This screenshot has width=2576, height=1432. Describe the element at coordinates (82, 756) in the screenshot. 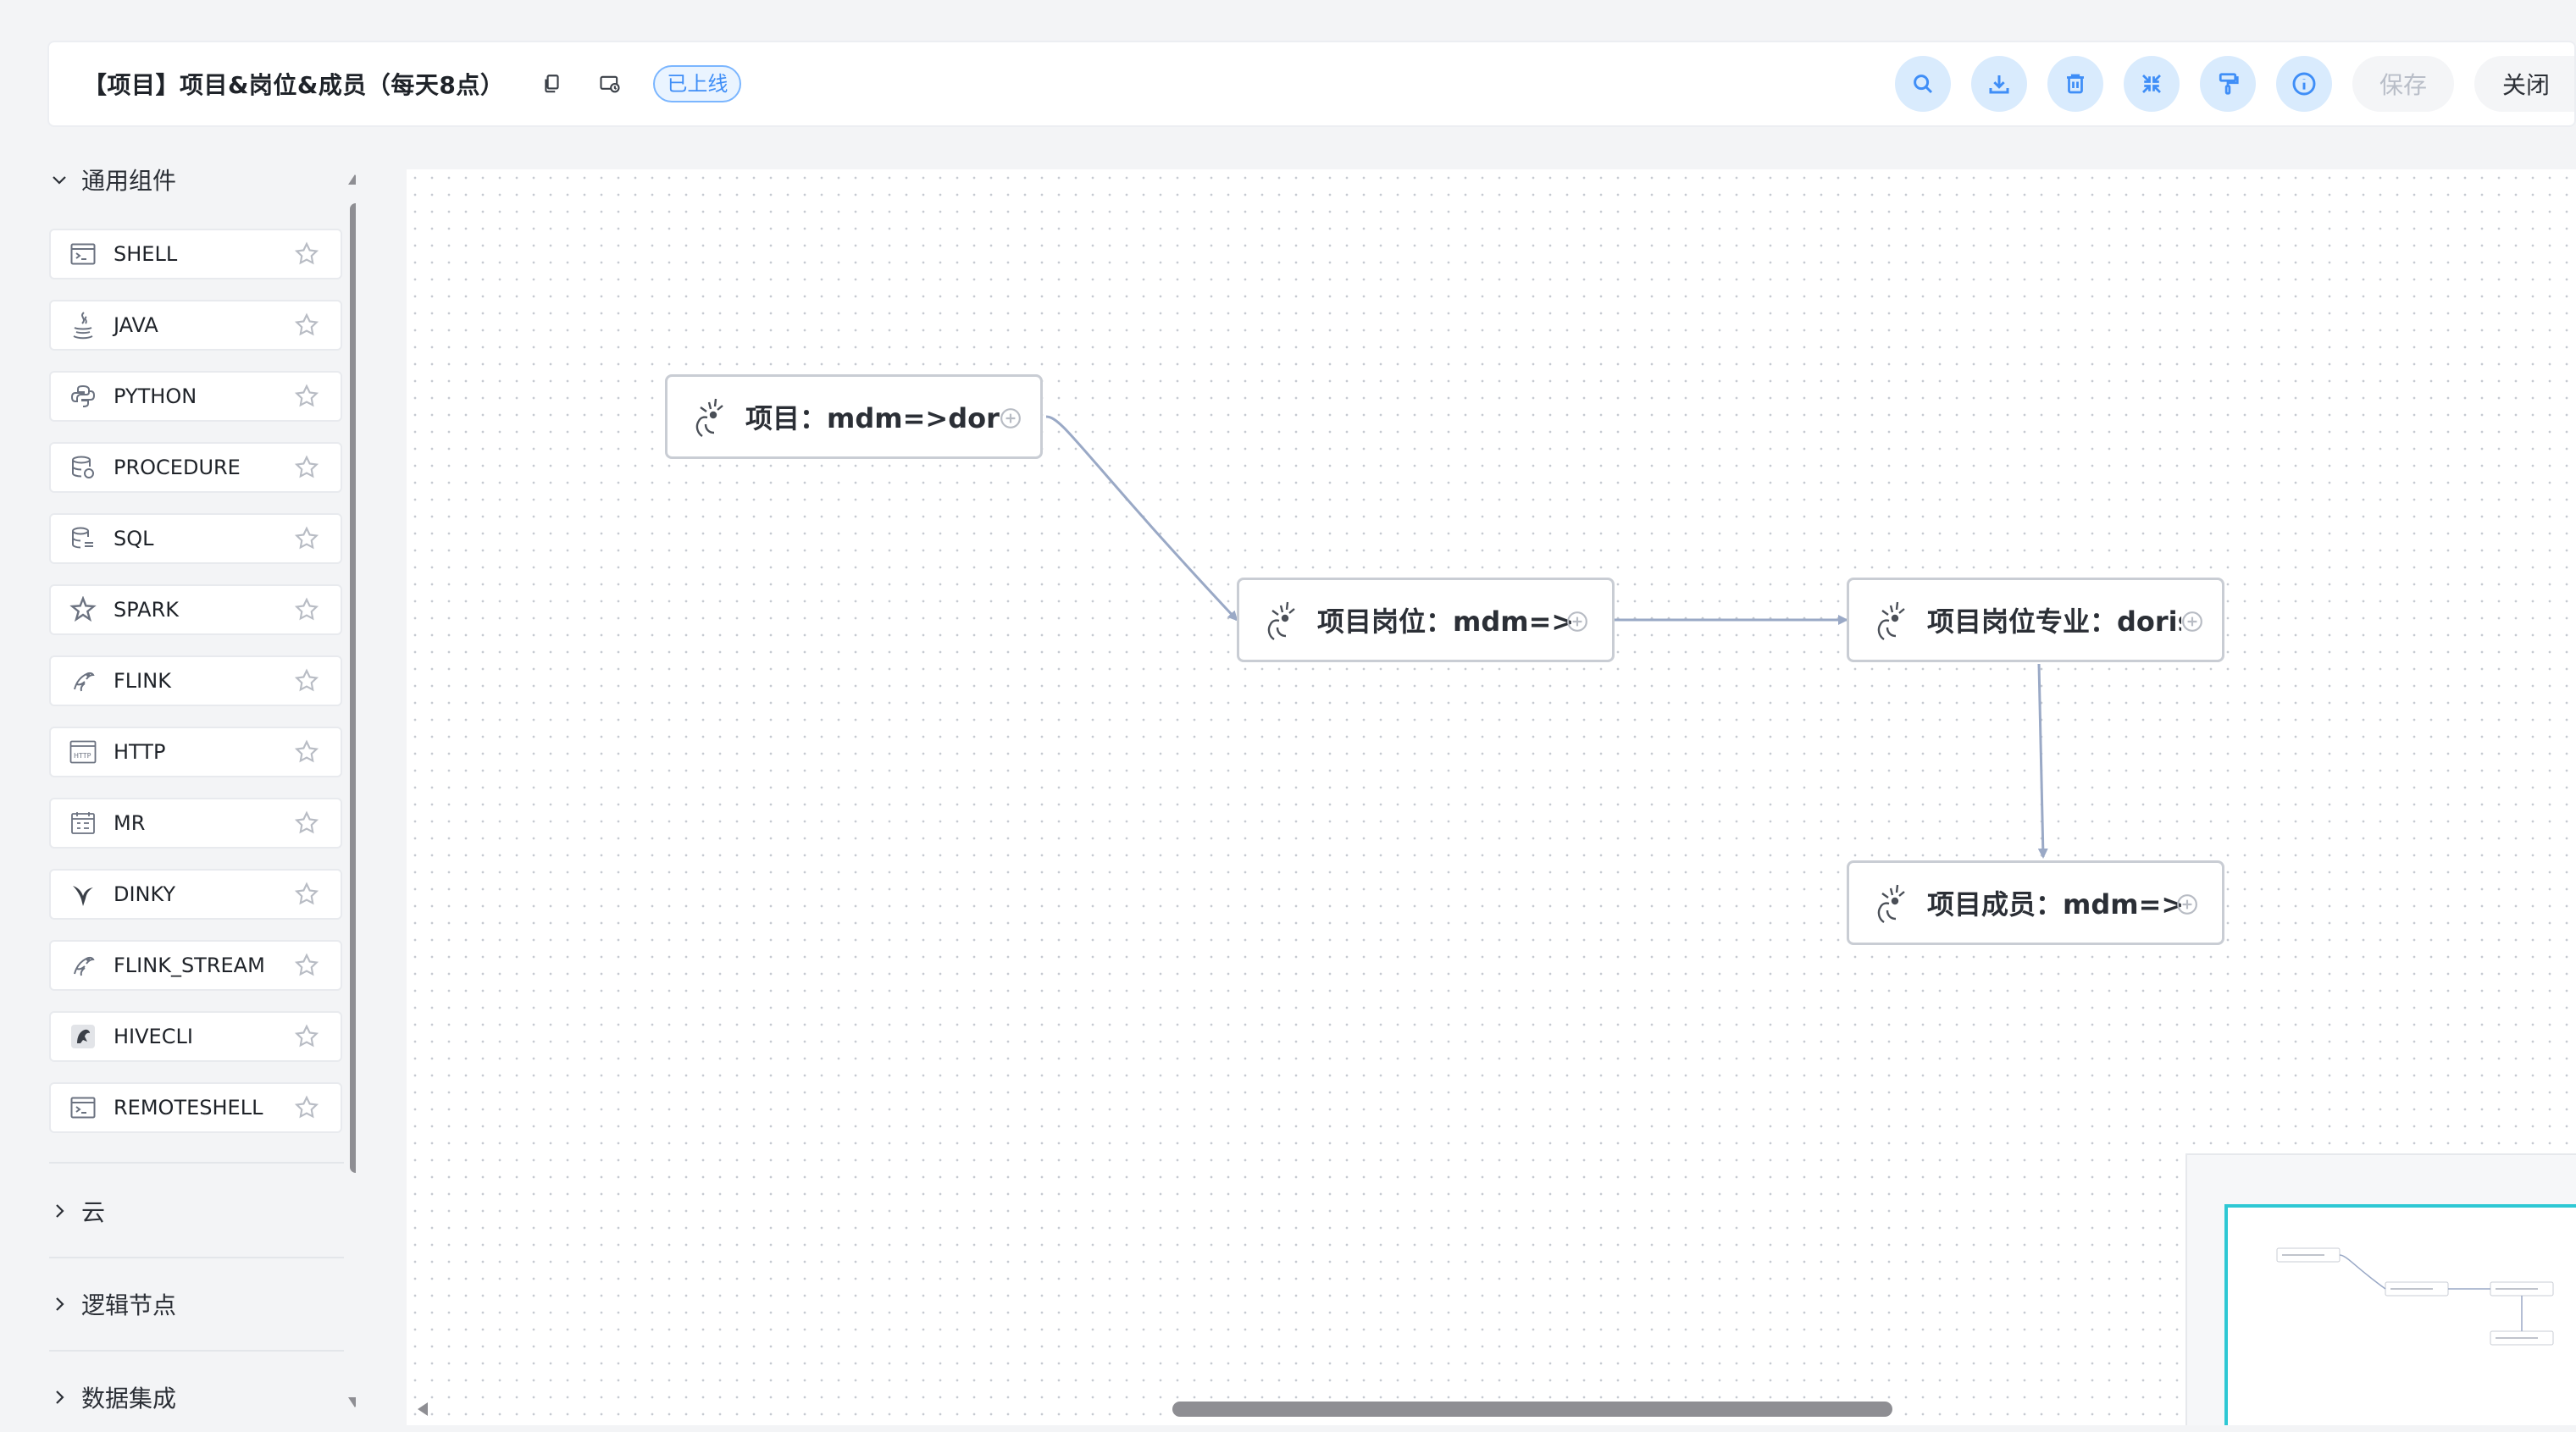

I see `svg-text: HTTP` at that location.